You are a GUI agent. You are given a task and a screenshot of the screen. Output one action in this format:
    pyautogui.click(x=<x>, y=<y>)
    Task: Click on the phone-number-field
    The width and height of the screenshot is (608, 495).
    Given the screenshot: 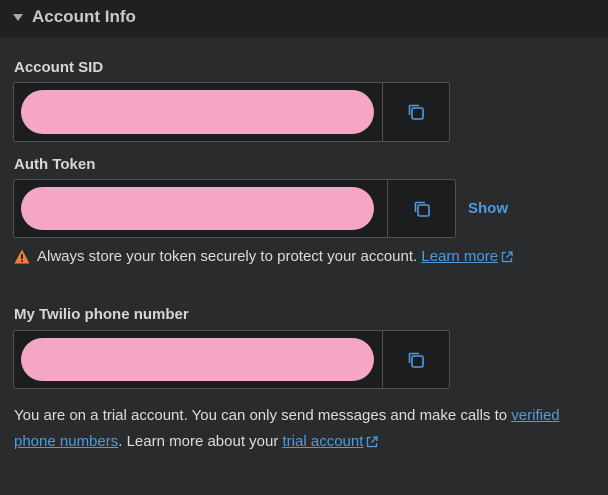 What is the action you would take?
    pyautogui.click(x=231, y=359)
    